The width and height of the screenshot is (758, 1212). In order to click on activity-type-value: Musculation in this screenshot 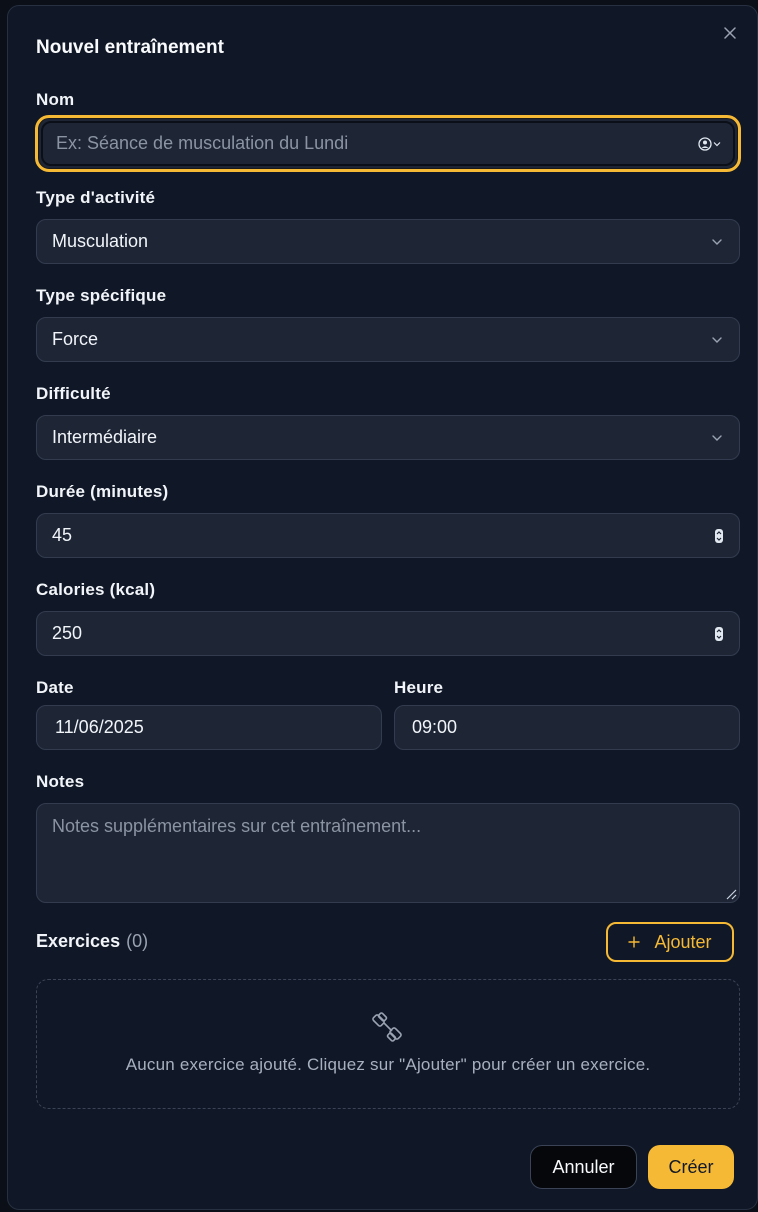, I will do `click(100, 241)`.